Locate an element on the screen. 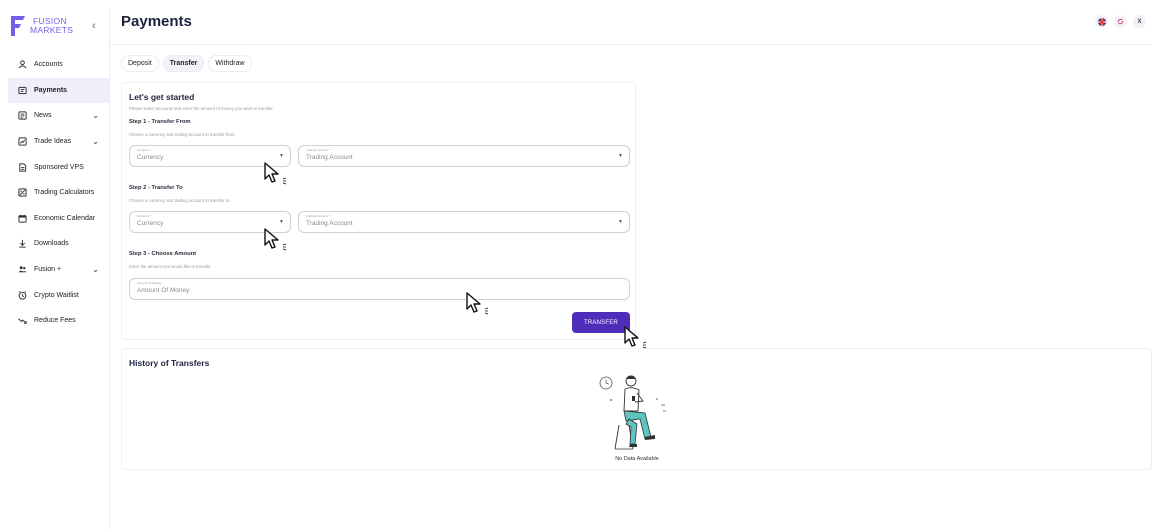 This screenshot has height=529, width=1152. collapse-sidebar-button: ‹ is located at coordinates (94, 26).